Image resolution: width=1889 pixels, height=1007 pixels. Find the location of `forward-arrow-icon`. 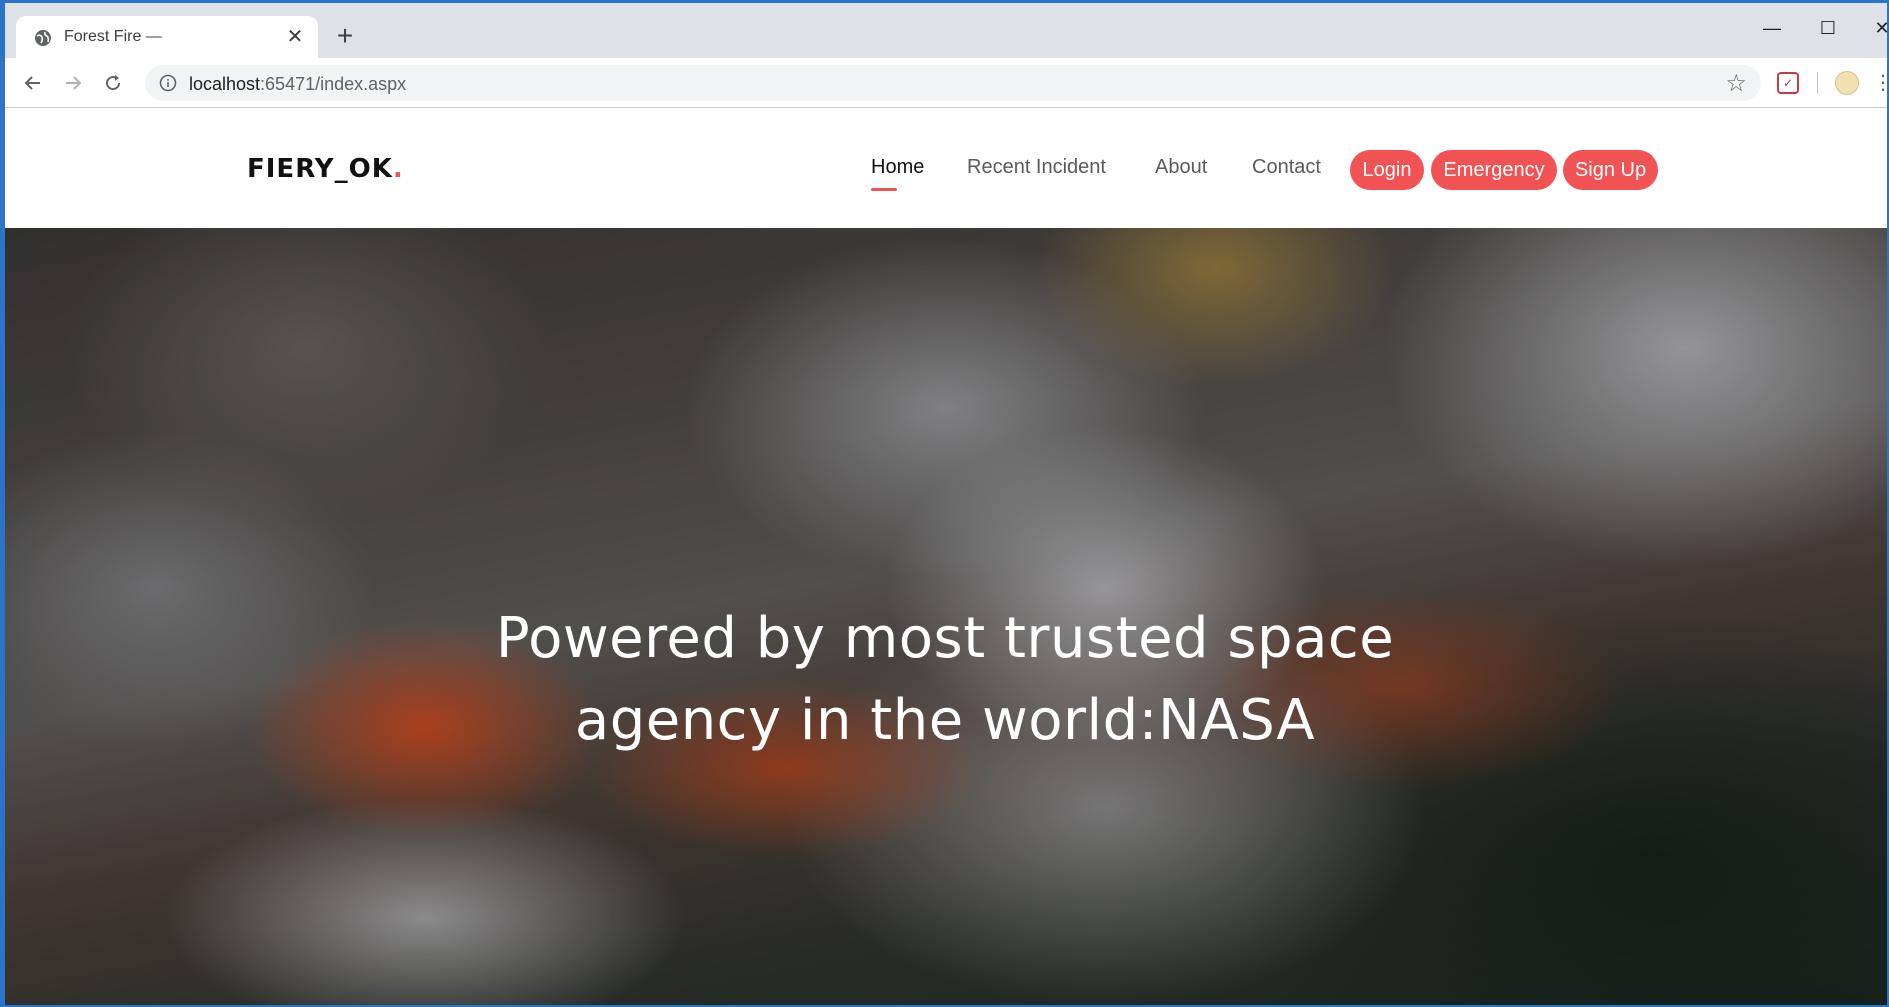

forward-arrow-icon is located at coordinates (73, 83).